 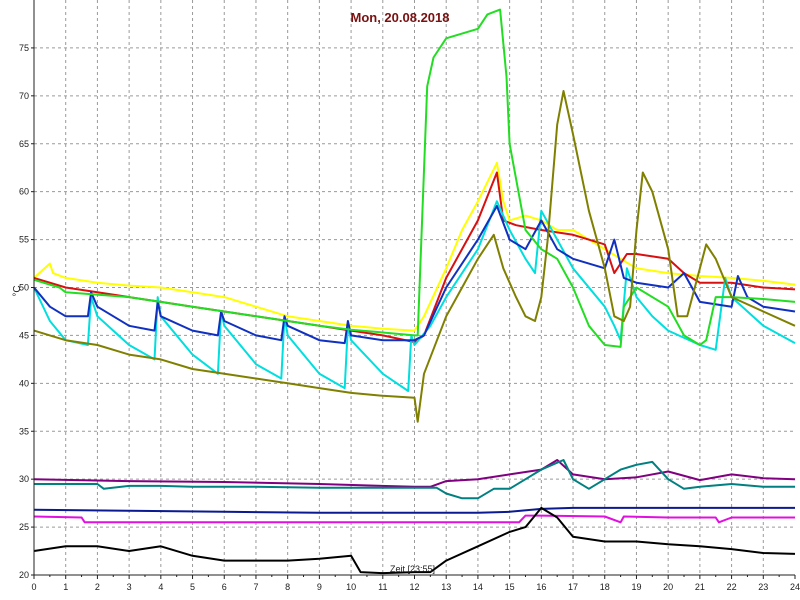 I want to click on y-tick-label: 20, so click(x=24, y=575).